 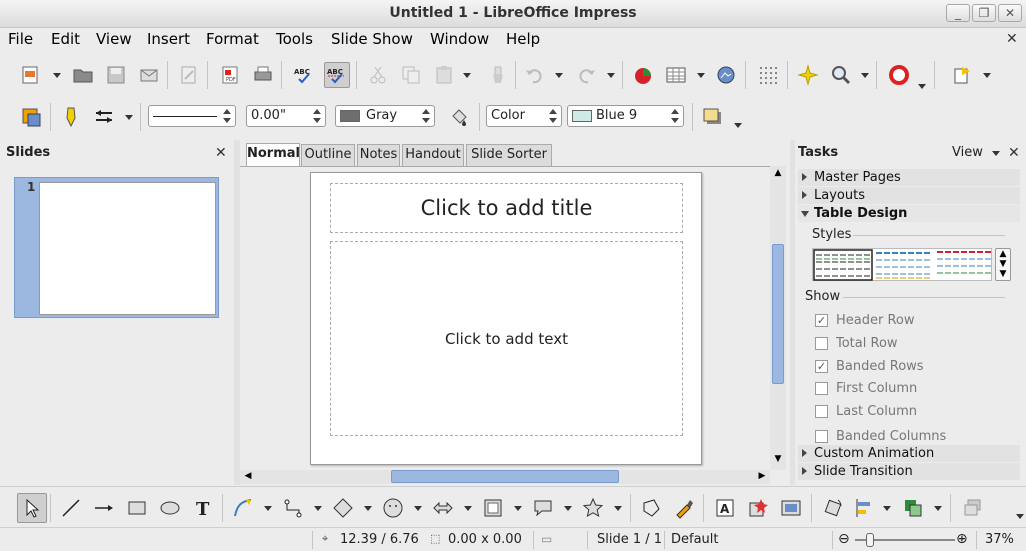 I want to click on menu-view: View, so click(x=114, y=39).